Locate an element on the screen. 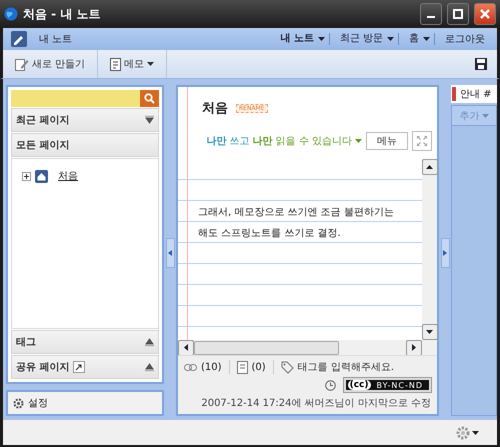 This screenshot has width=500, height=447. settings-button: 설정 is located at coordinates (85, 403).